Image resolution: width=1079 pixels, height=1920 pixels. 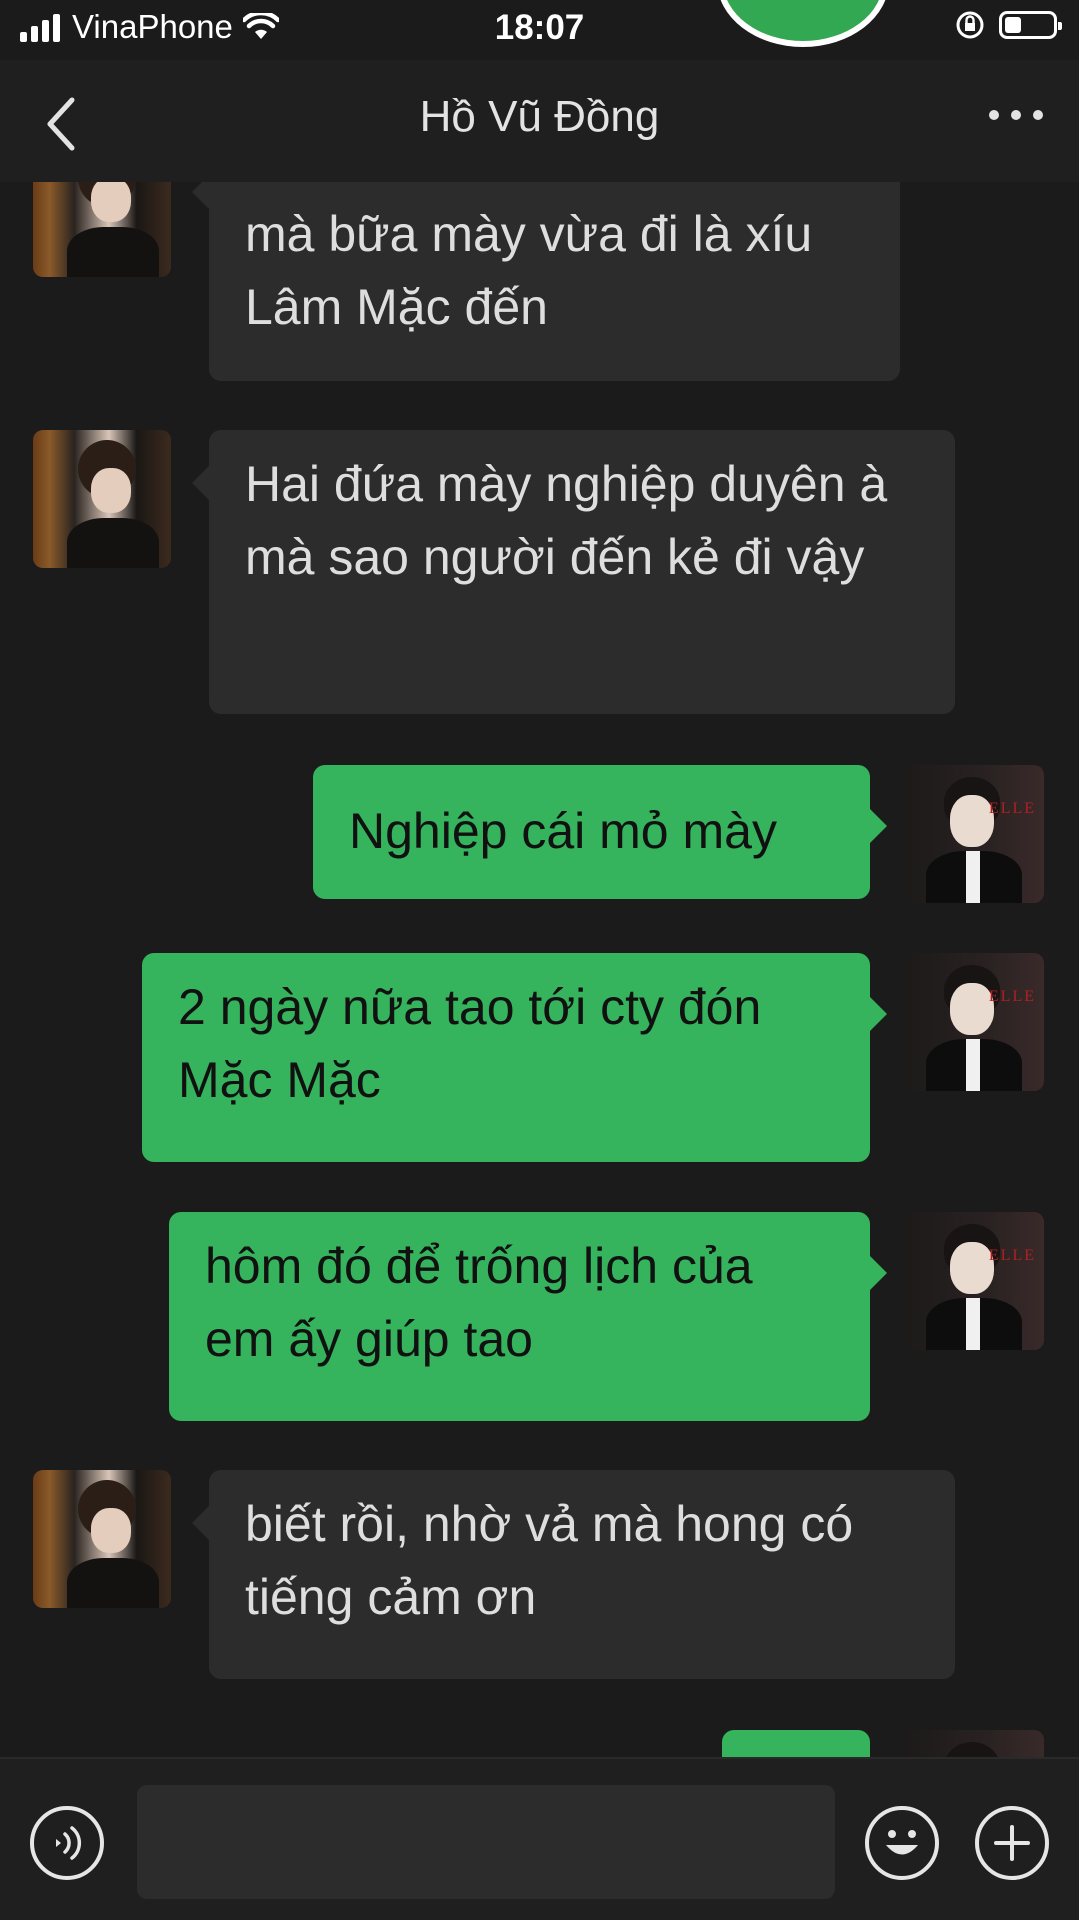 I want to click on chat-header: Hồ Vũ Đồng, so click(x=539, y=121).